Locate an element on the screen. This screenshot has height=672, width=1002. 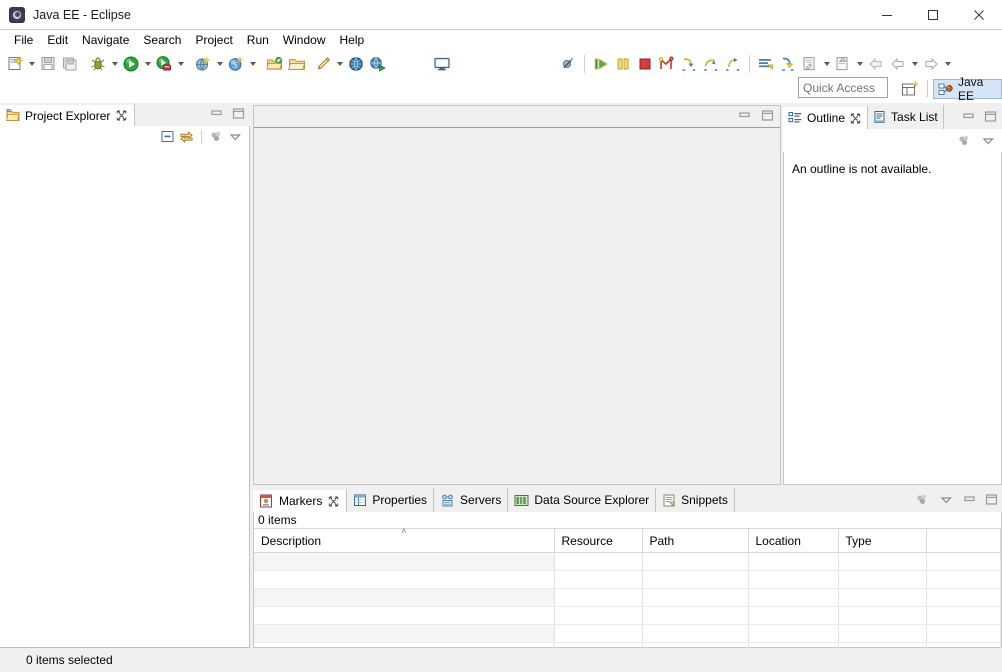
tab-markers: Markers is located at coordinates (300, 500).